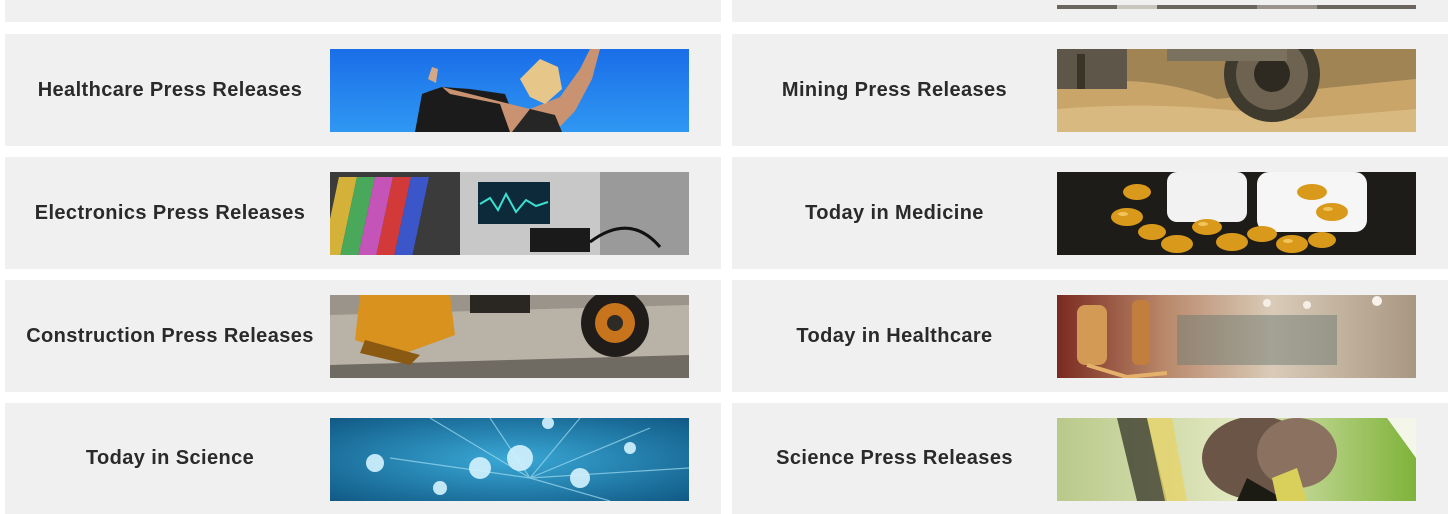 The image size is (1452, 514). I want to click on category-title: Electronics Press Releases, so click(170, 213).